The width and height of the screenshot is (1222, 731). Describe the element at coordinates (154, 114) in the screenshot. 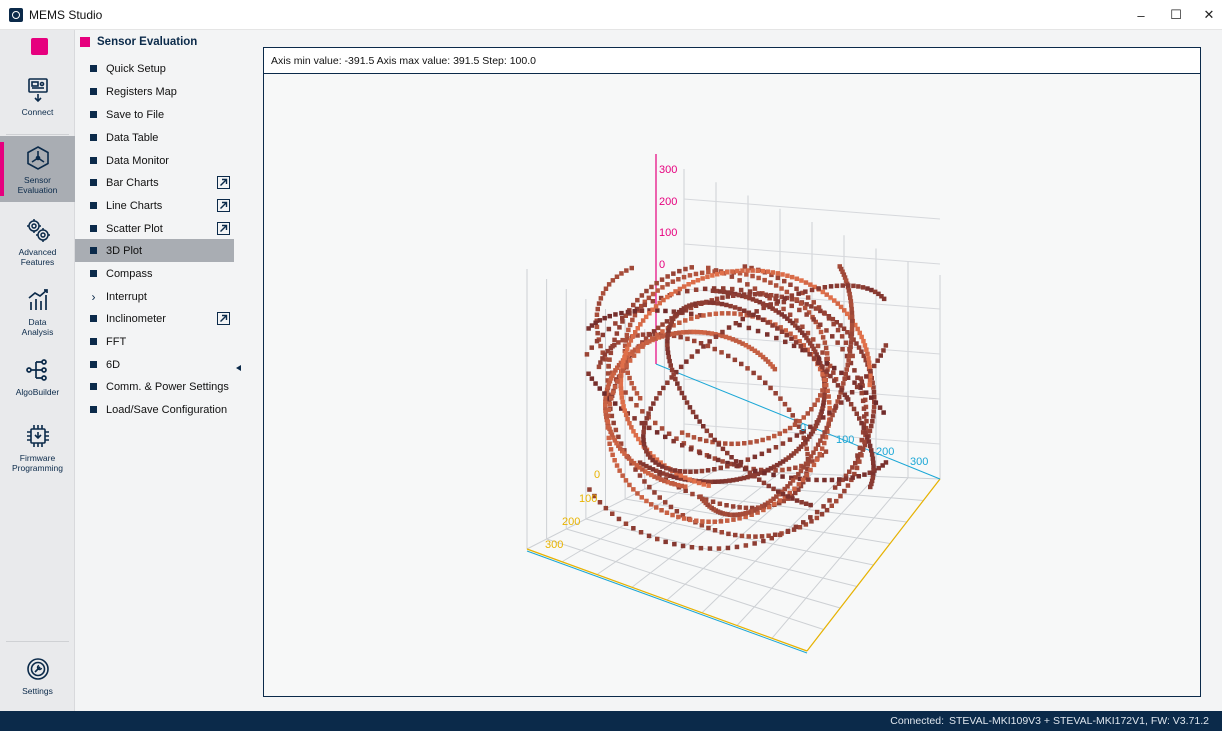

I see `menu-item-save-to-file: Save to File` at that location.